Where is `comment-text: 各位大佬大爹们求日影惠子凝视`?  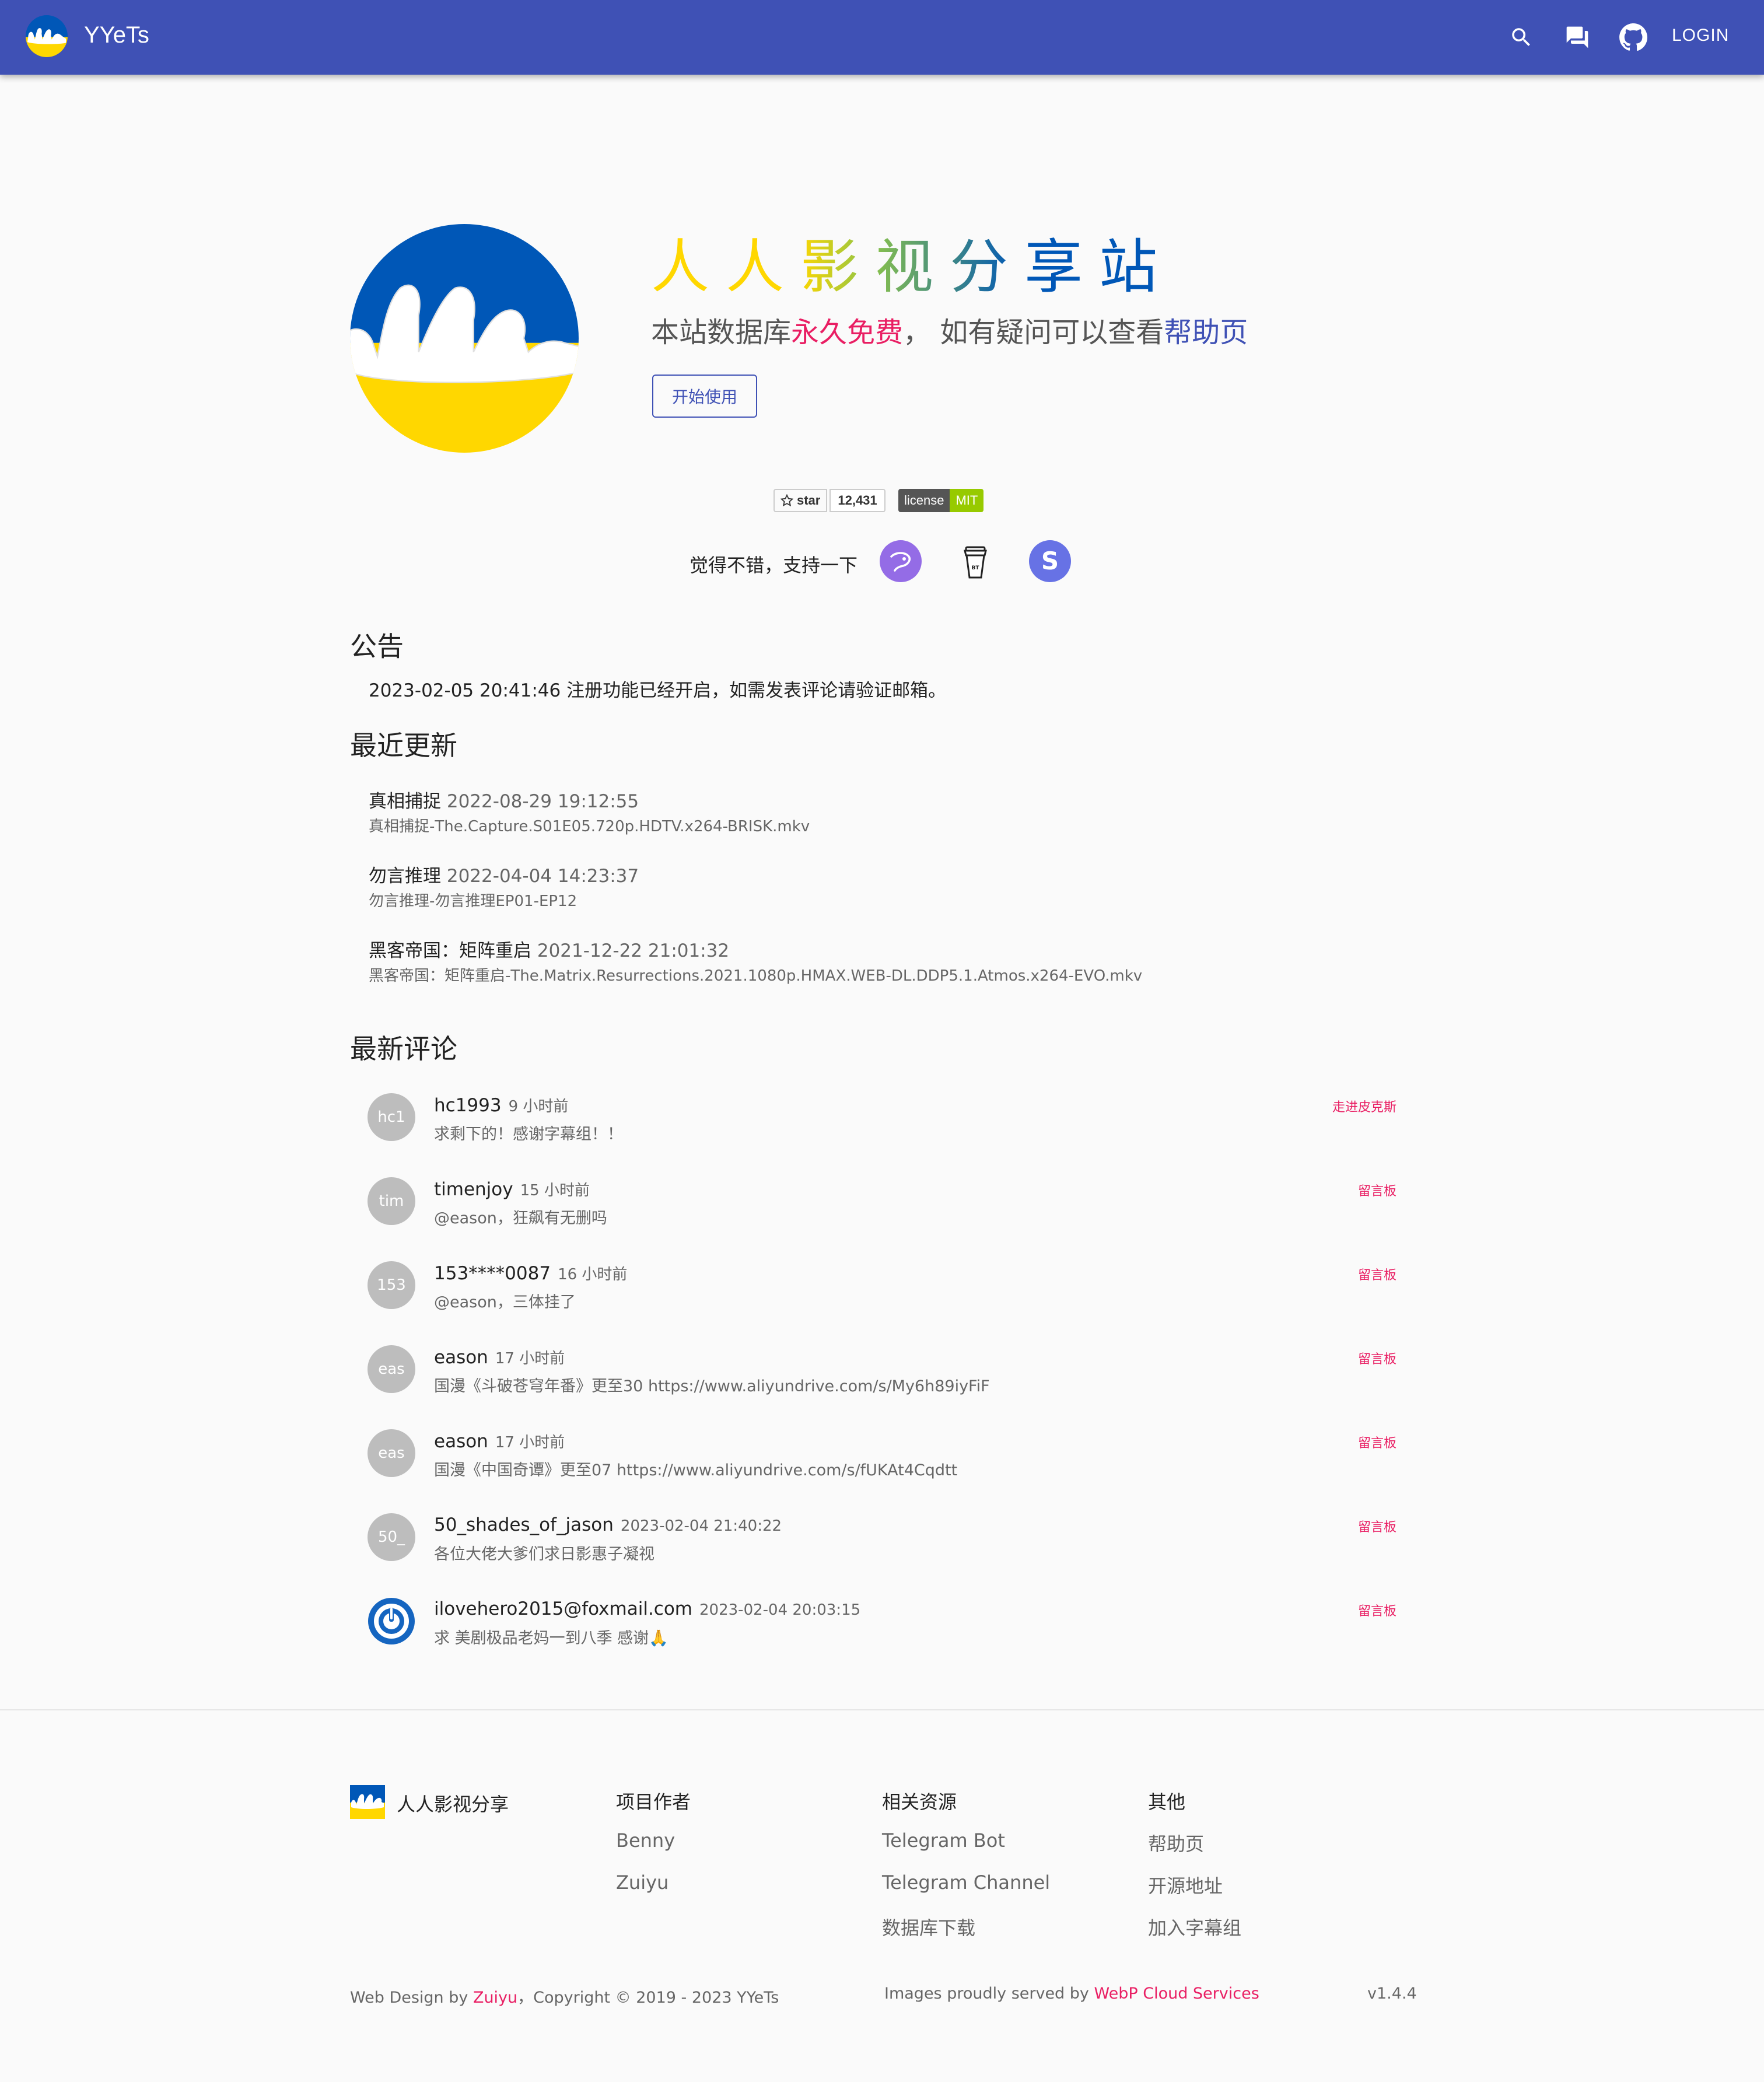
comment-text: 各位大佬大爹们求日影惠子凝视 is located at coordinates (544, 1554).